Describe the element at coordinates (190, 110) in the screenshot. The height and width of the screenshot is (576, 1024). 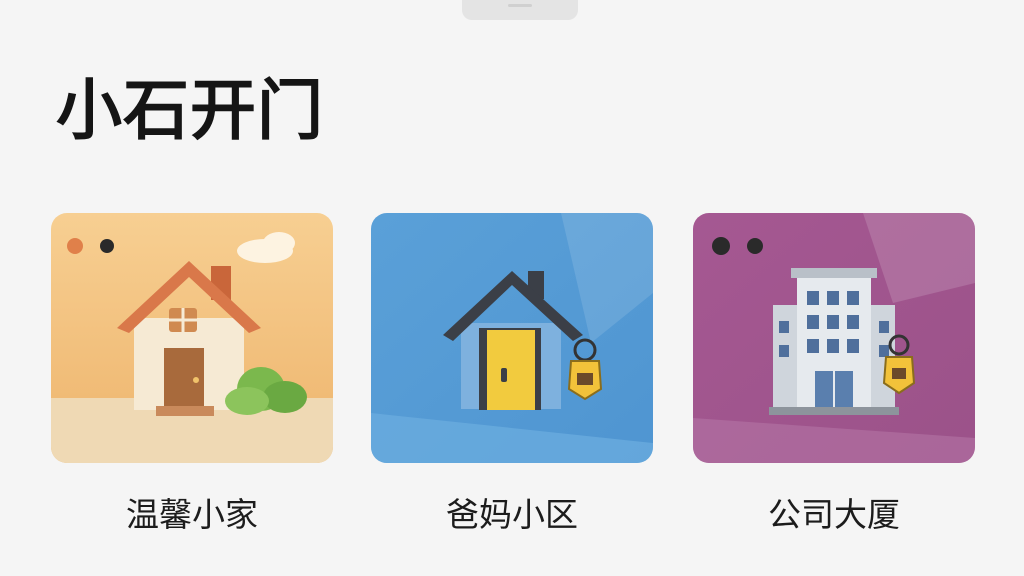
I see `page-title: 小石开门` at that location.